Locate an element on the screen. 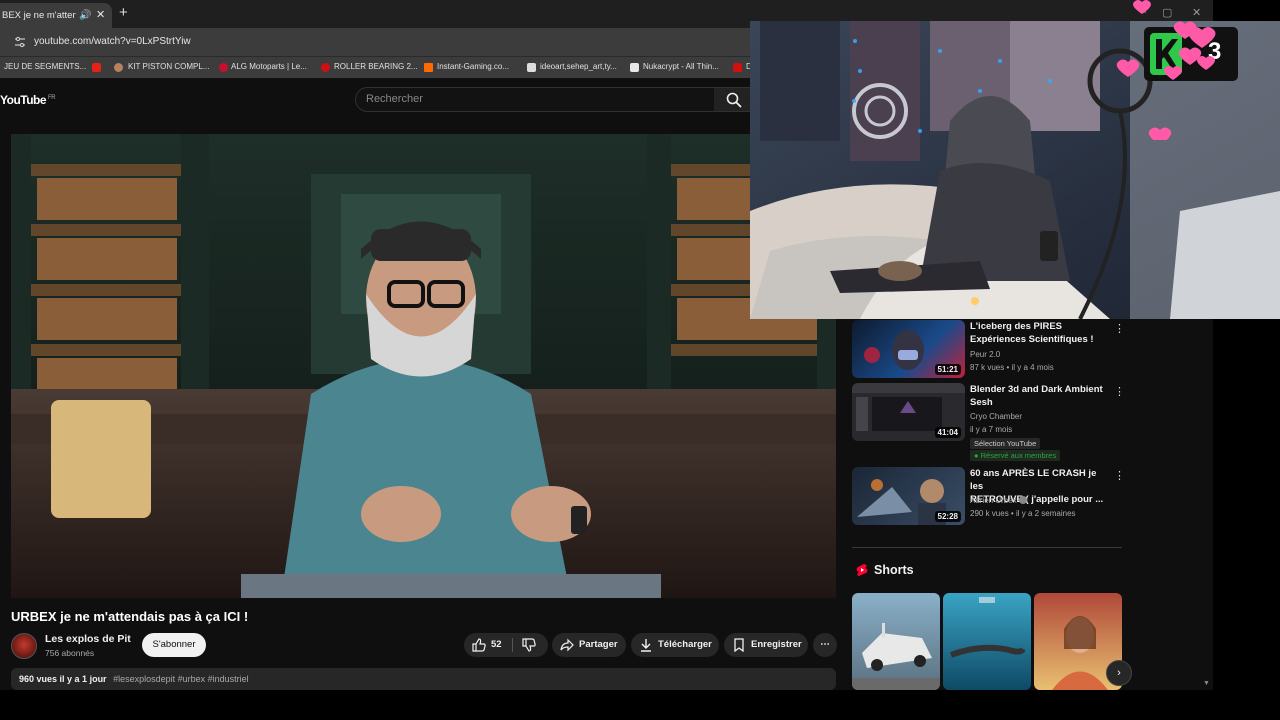  dislike-icon is located at coordinates (529, 645).